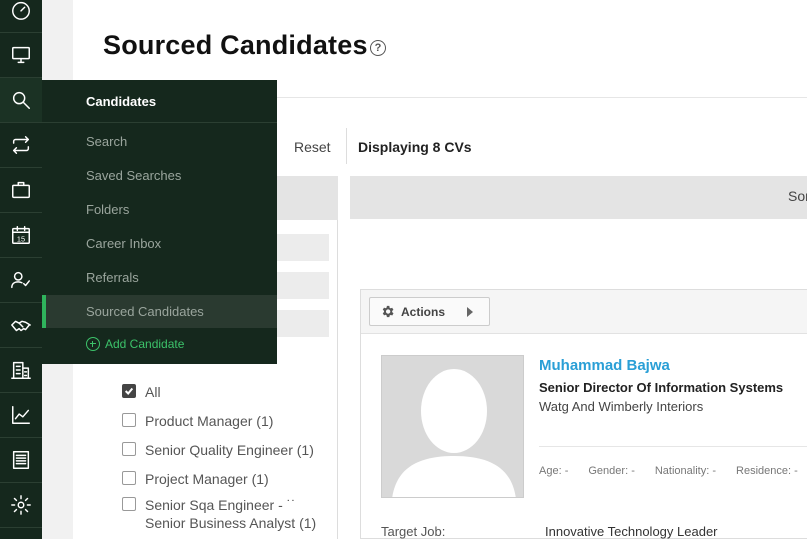 This screenshot has height=539, width=807. What do you see at coordinates (661, 387) in the screenshot?
I see `candidate-job-title: Senior Director Of Information Systems` at bounding box center [661, 387].